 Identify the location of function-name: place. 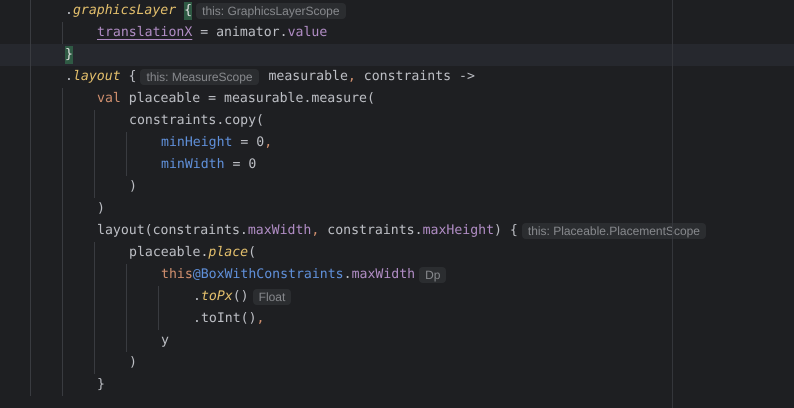
(228, 253).